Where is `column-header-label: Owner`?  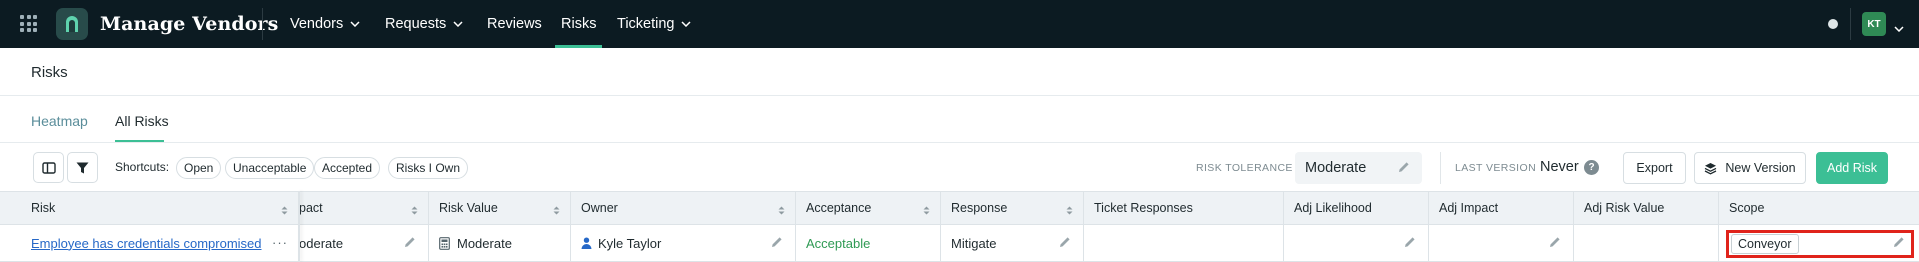
column-header-label: Owner is located at coordinates (599, 208).